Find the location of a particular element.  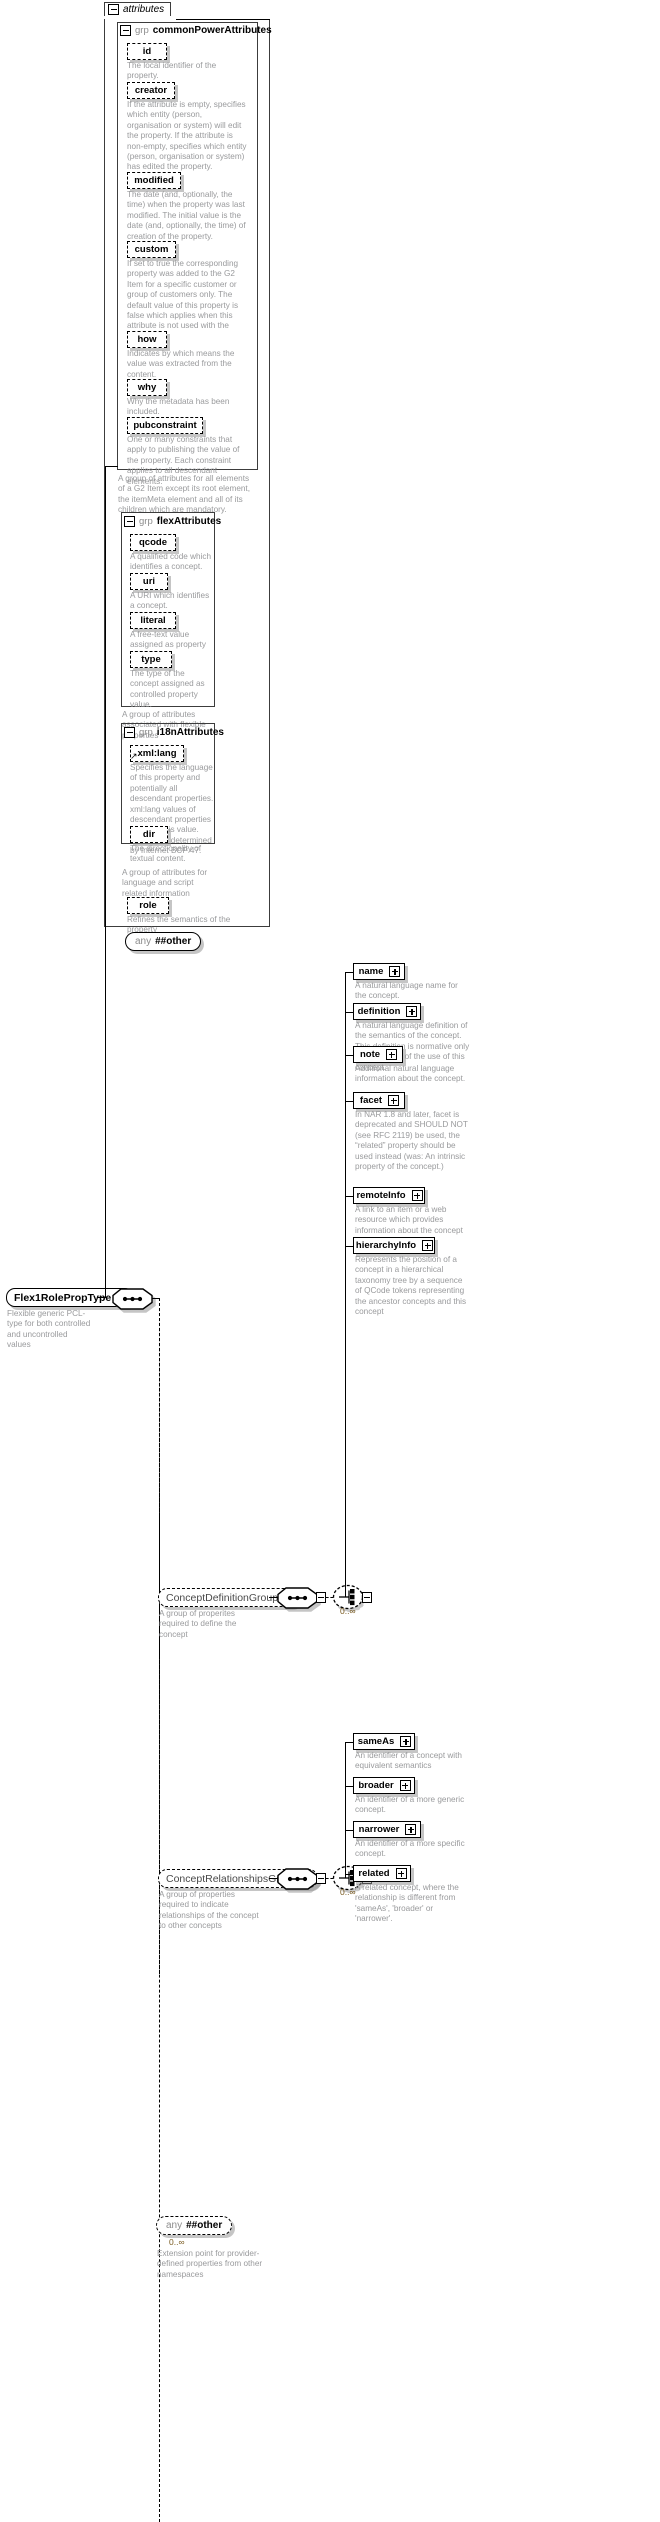

attribute-qcode: qcode is located at coordinates (153, 542).